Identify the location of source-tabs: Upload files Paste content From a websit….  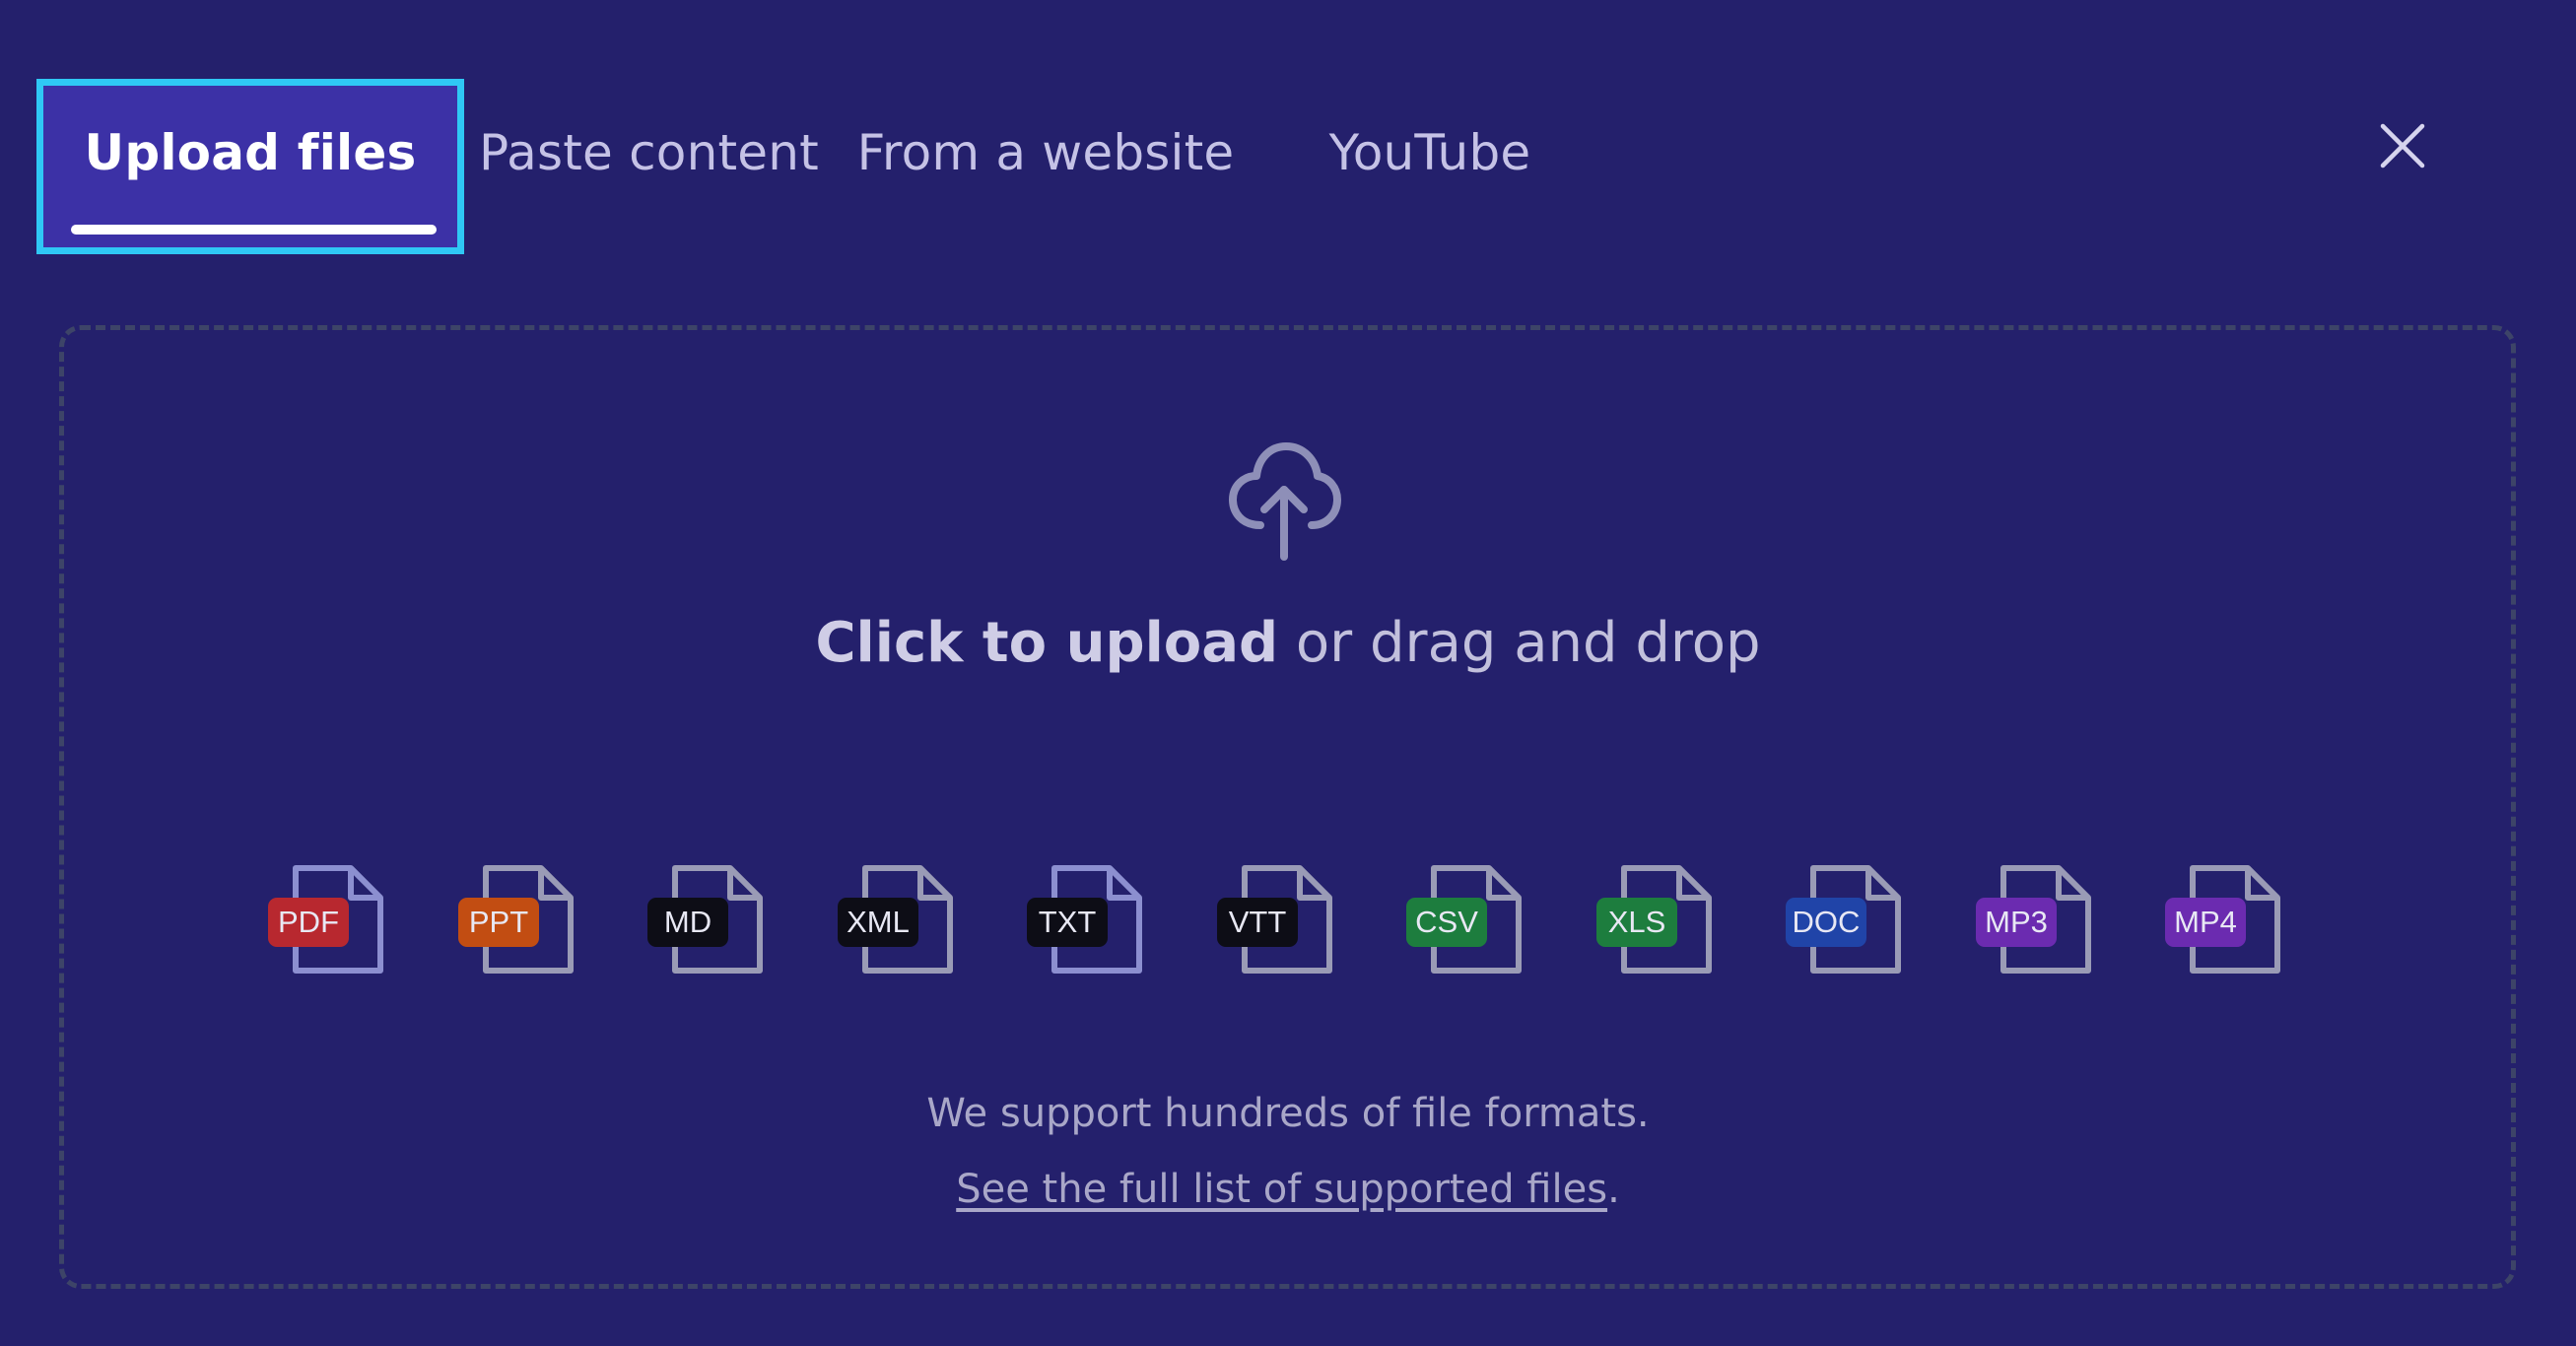
(819, 166).